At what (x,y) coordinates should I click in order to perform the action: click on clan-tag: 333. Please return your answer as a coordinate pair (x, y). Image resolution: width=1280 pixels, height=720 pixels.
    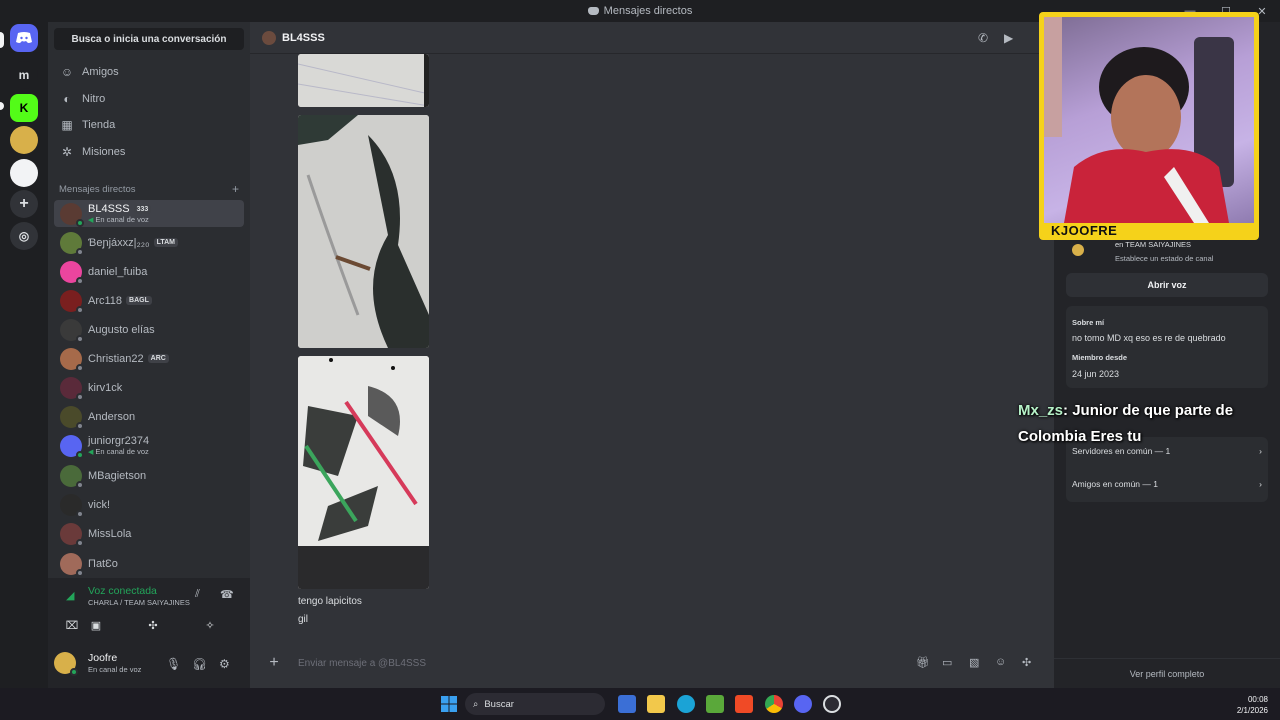
    Looking at the image, I should click on (142, 209).